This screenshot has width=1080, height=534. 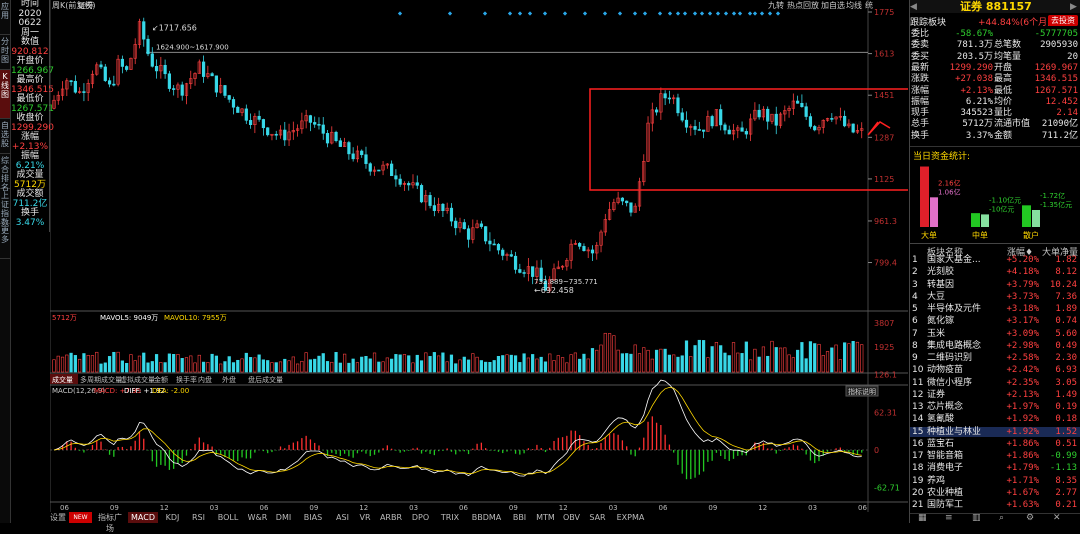 I want to click on indicator-tab: KDJ, so click(x=172, y=517).